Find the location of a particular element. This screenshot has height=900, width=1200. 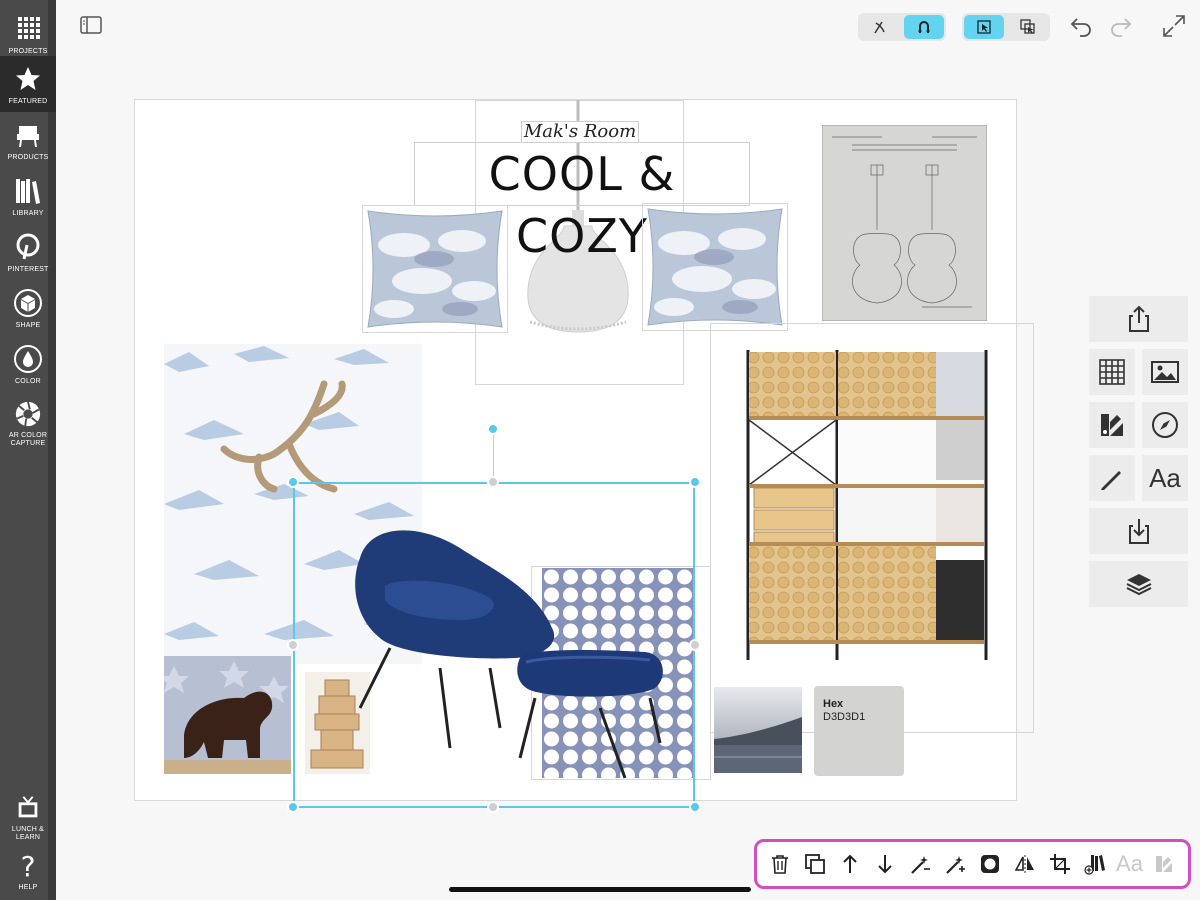

guitar-patent-image is located at coordinates (904, 223).